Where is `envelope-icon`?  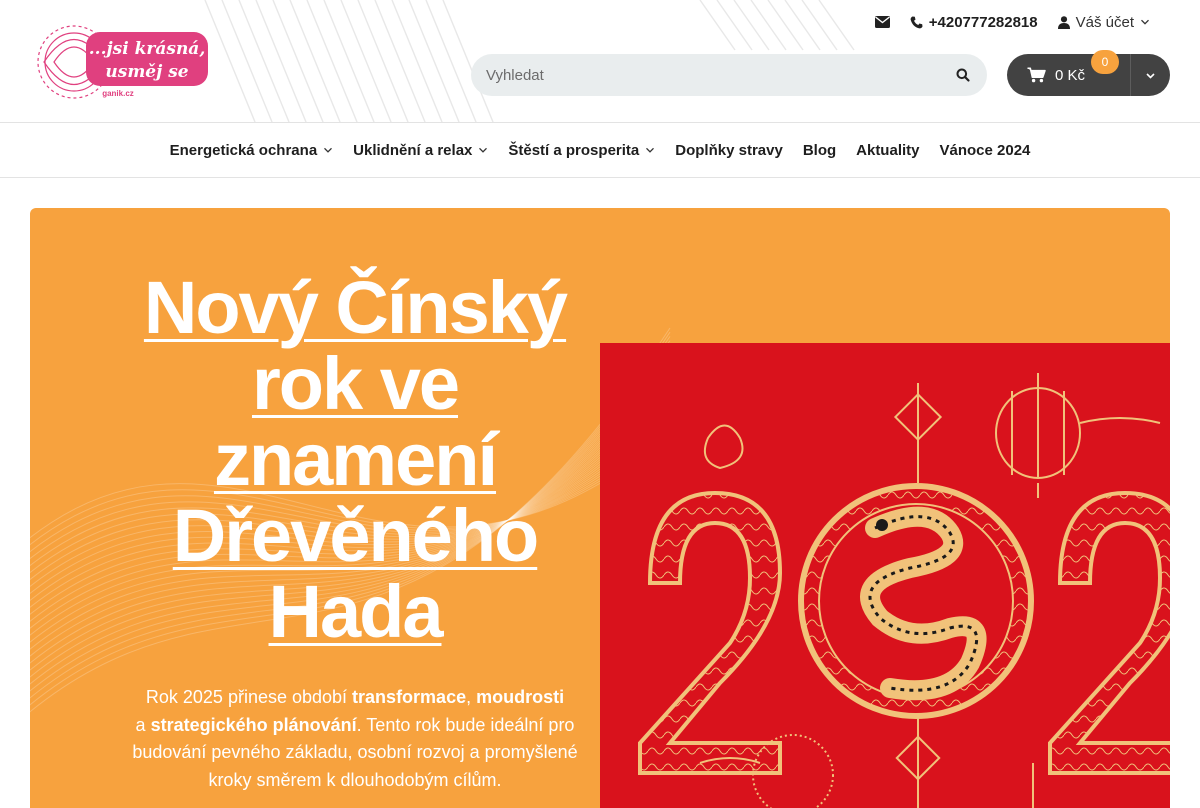
envelope-icon is located at coordinates (882, 22).